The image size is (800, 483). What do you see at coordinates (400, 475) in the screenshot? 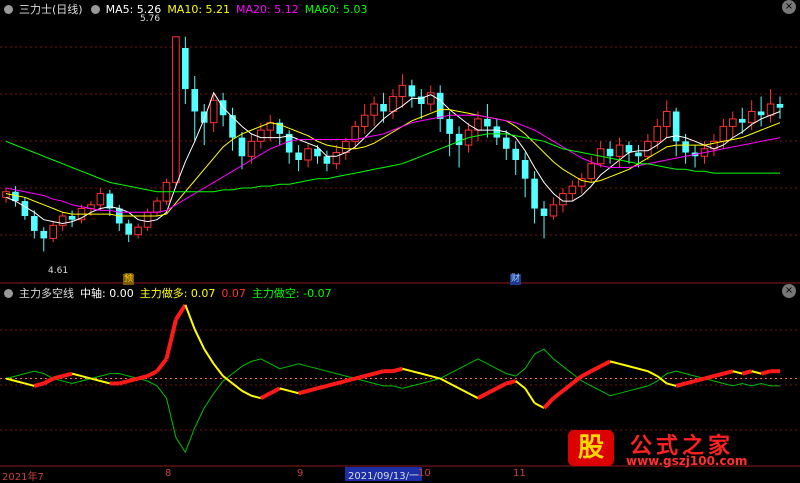
I see `date-axis: 2021年7 8 9 2021/09/13/一 10 11` at bounding box center [400, 475].